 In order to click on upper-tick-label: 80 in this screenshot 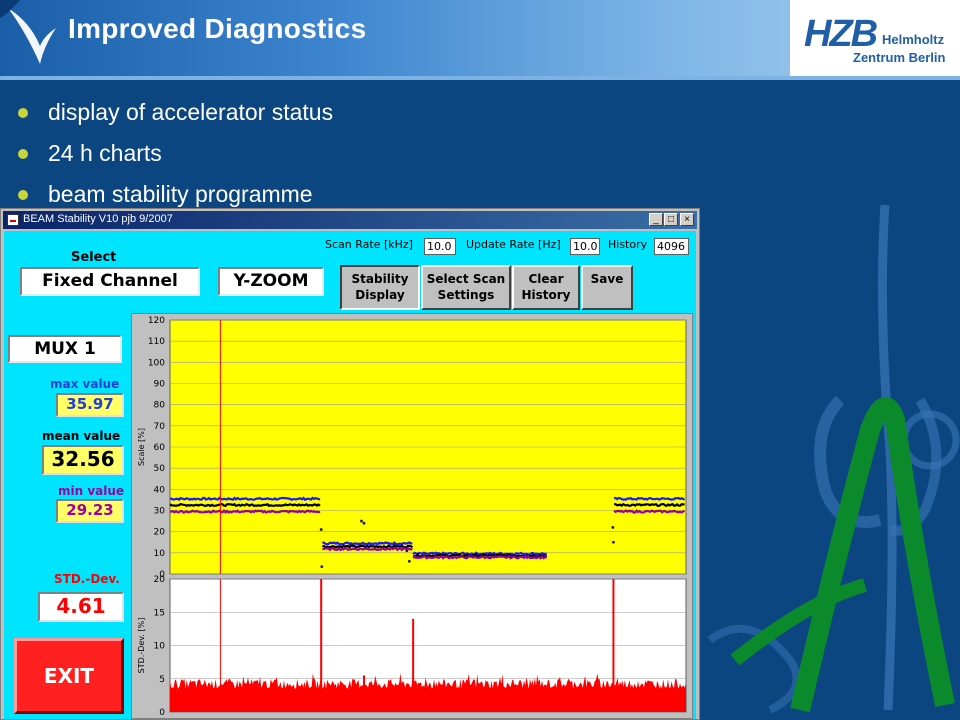, I will do `click(160, 406)`.